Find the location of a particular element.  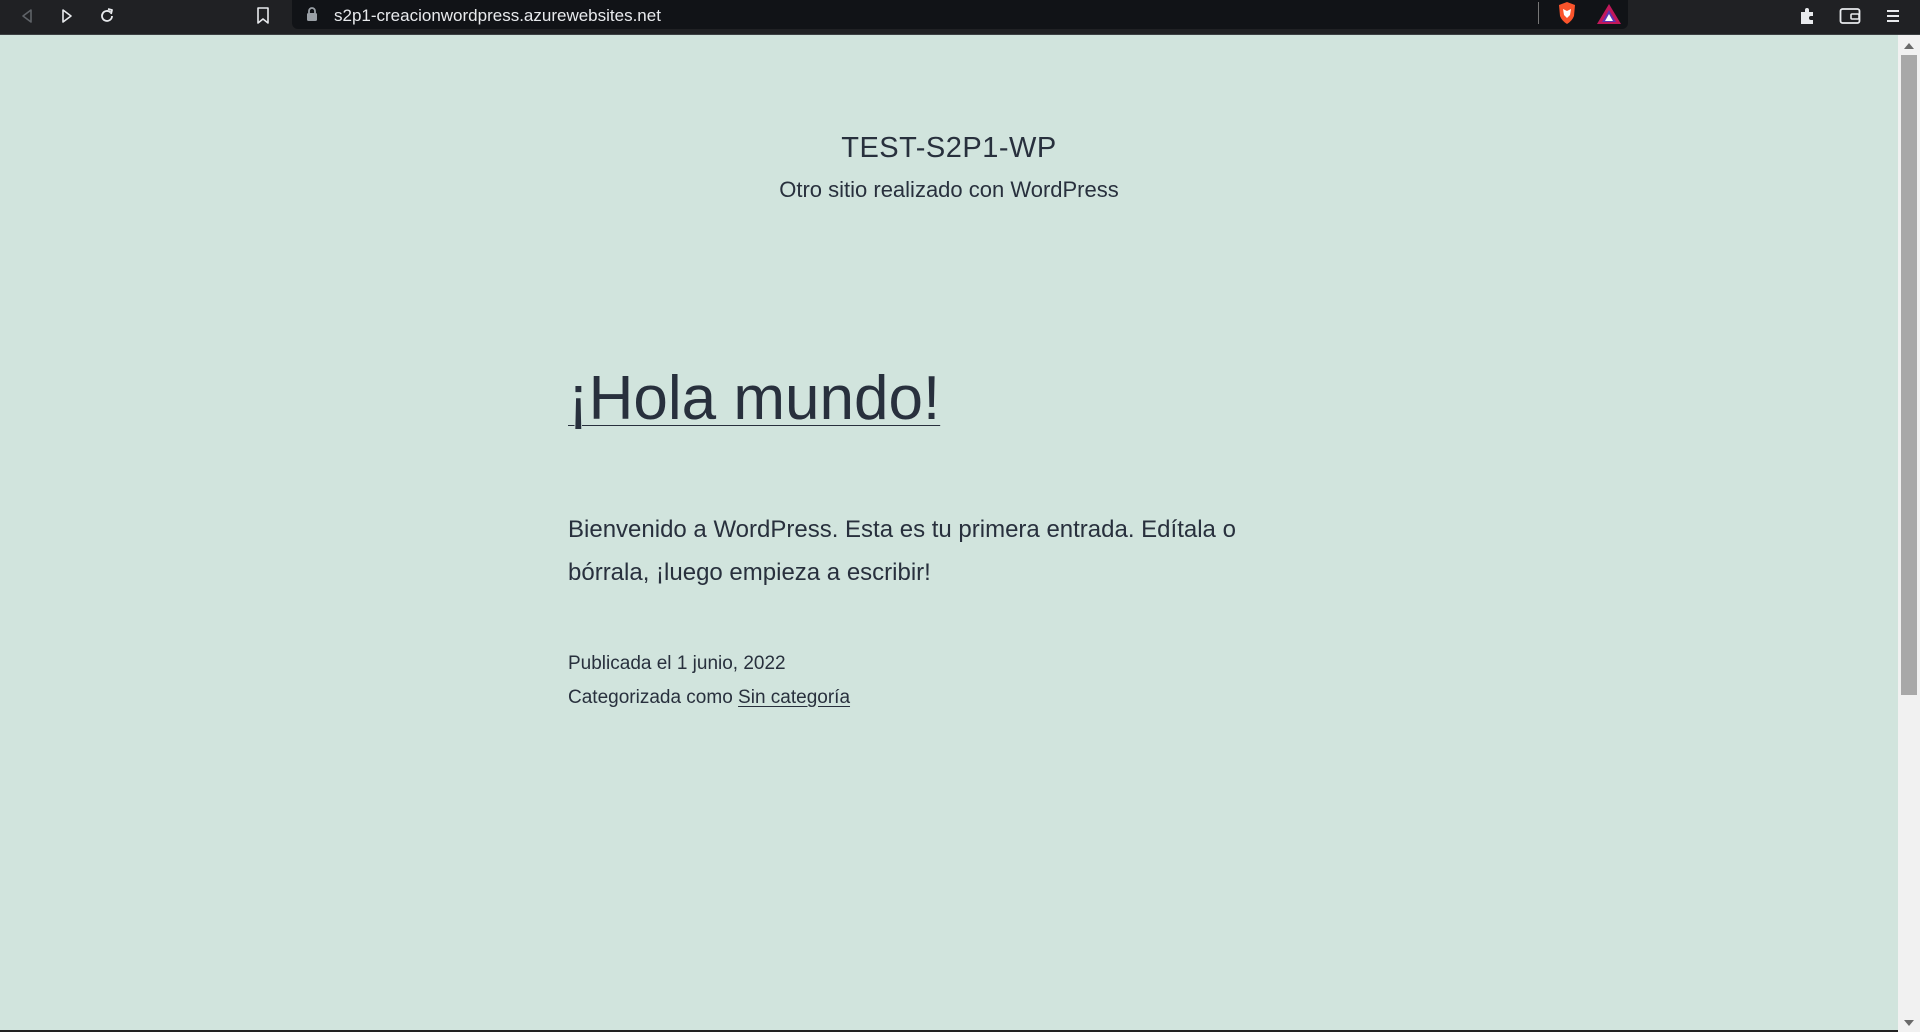

category-link: Sin categoría is located at coordinates (794, 697).